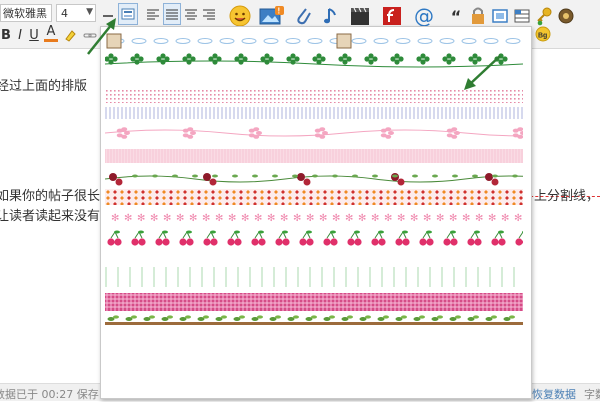 The height and width of the screenshot is (402, 600). I want to click on clock-button, so click(566, 16).